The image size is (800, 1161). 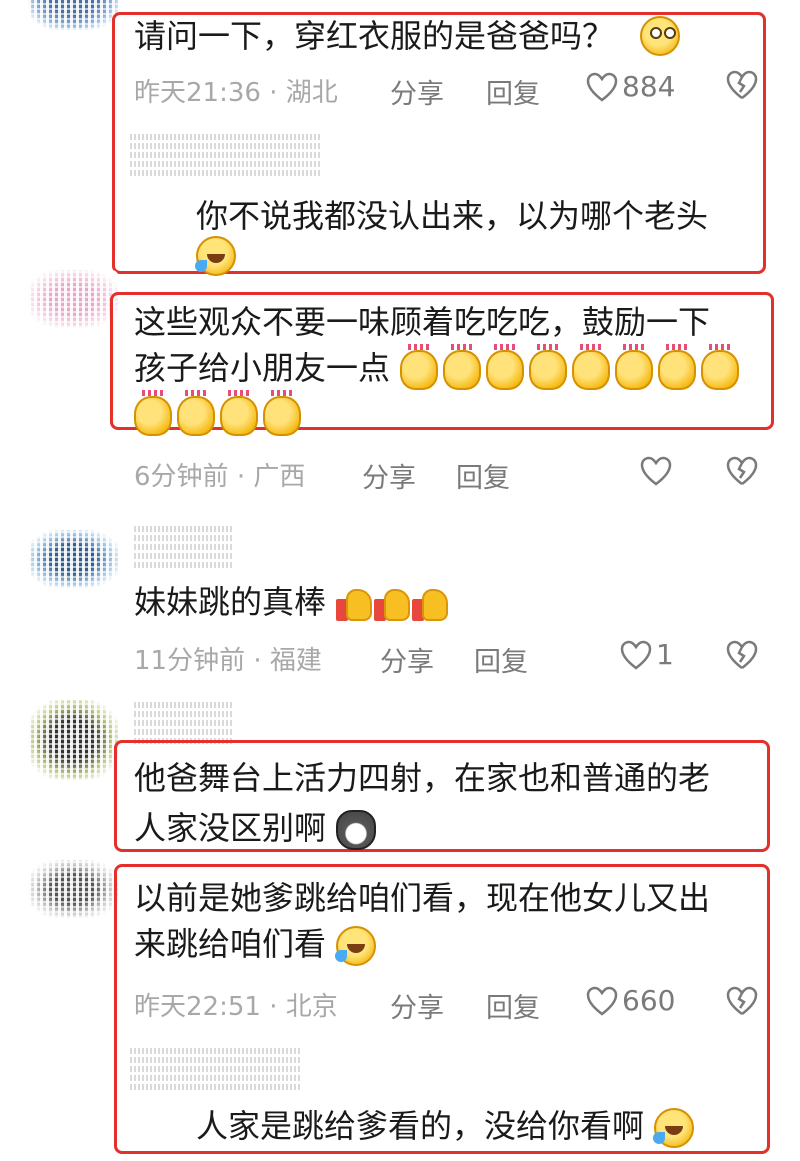 I want to click on location: 湖北, so click(x=311, y=93).